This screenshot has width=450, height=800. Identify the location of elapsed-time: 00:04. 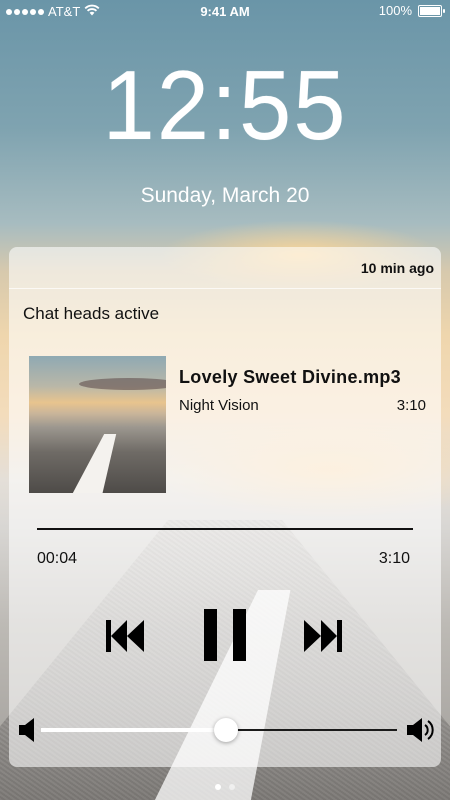
(57, 558).